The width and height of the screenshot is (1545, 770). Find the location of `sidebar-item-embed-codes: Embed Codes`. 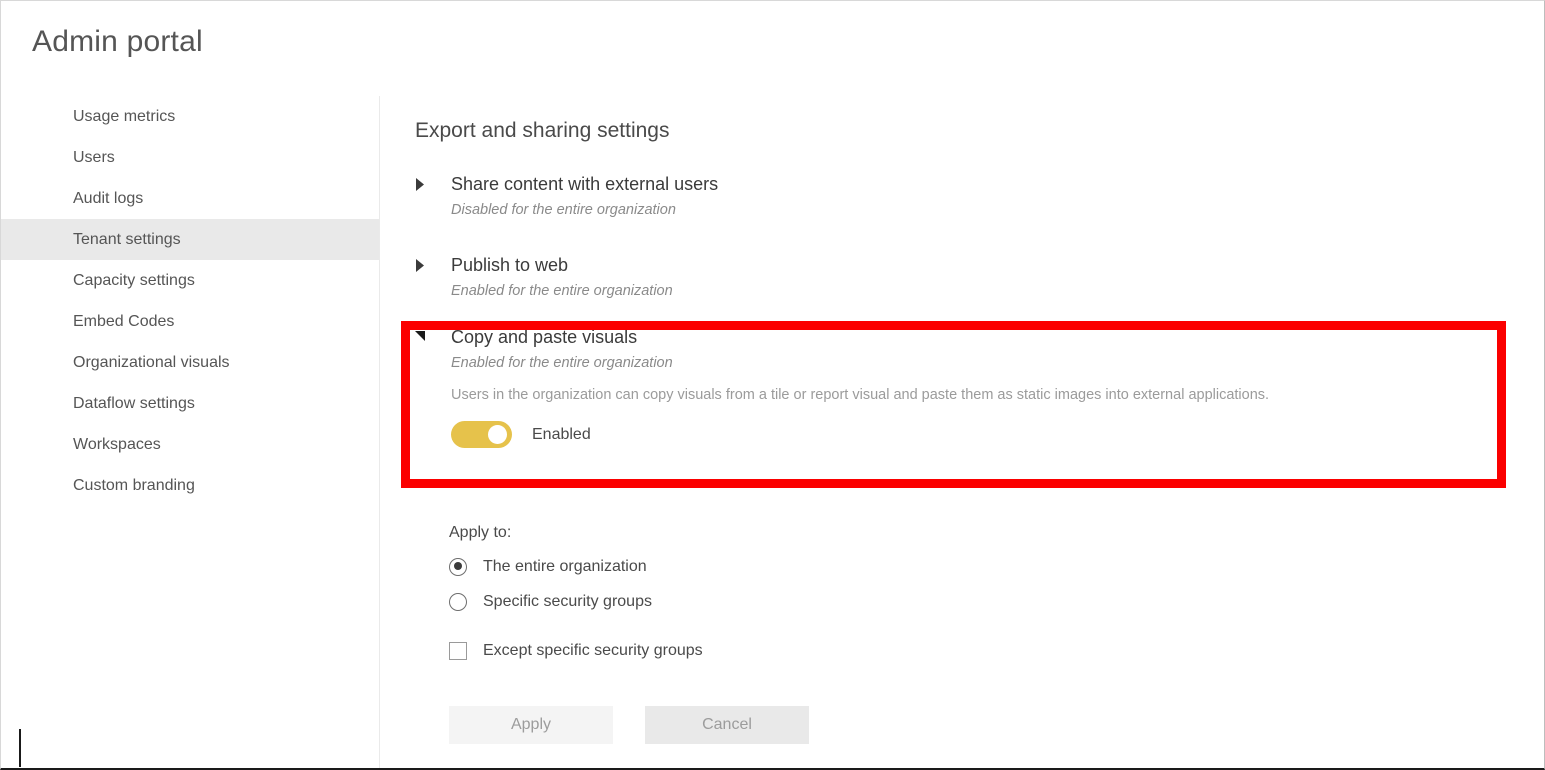

sidebar-item-embed-codes: Embed Codes is located at coordinates (190, 321).